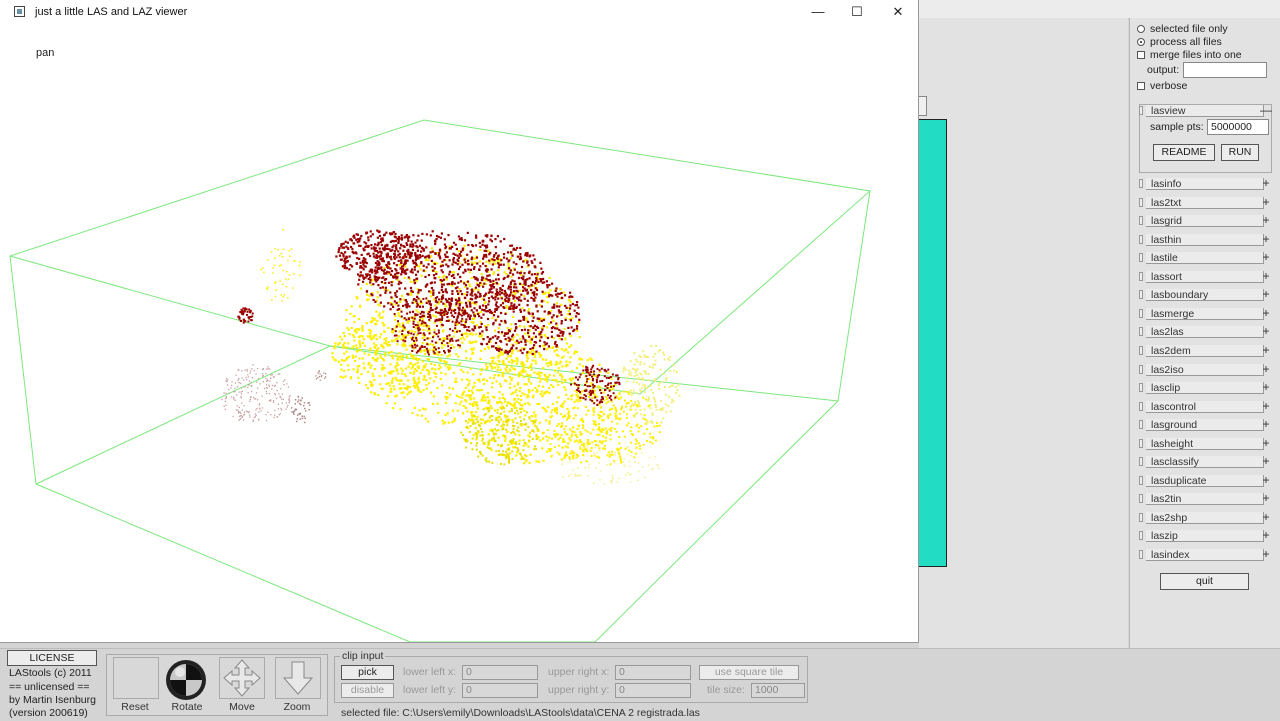 The width and height of the screenshot is (1280, 721). Describe the element at coordinates (1141, 29) in the screenshot. I see `radio-icon` at that location.